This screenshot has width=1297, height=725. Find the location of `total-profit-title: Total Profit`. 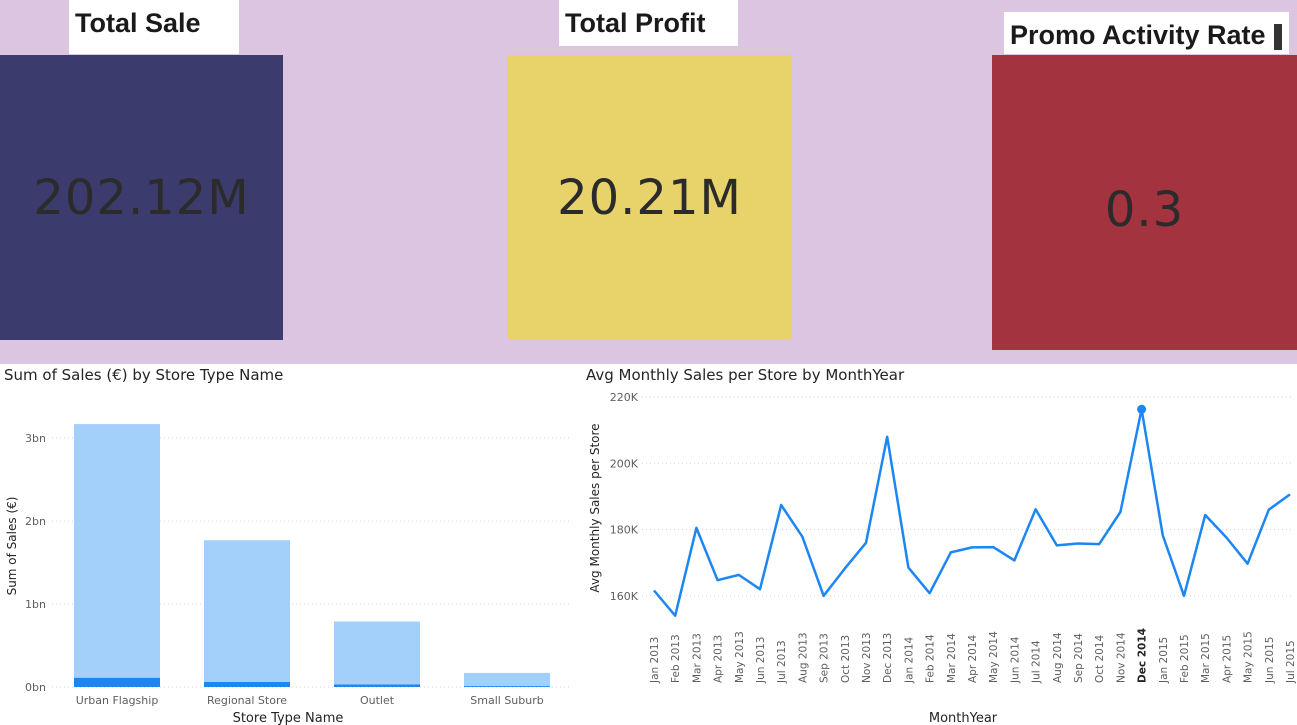

total-profit-title: Total Profit is located at coordinates (648, 23).